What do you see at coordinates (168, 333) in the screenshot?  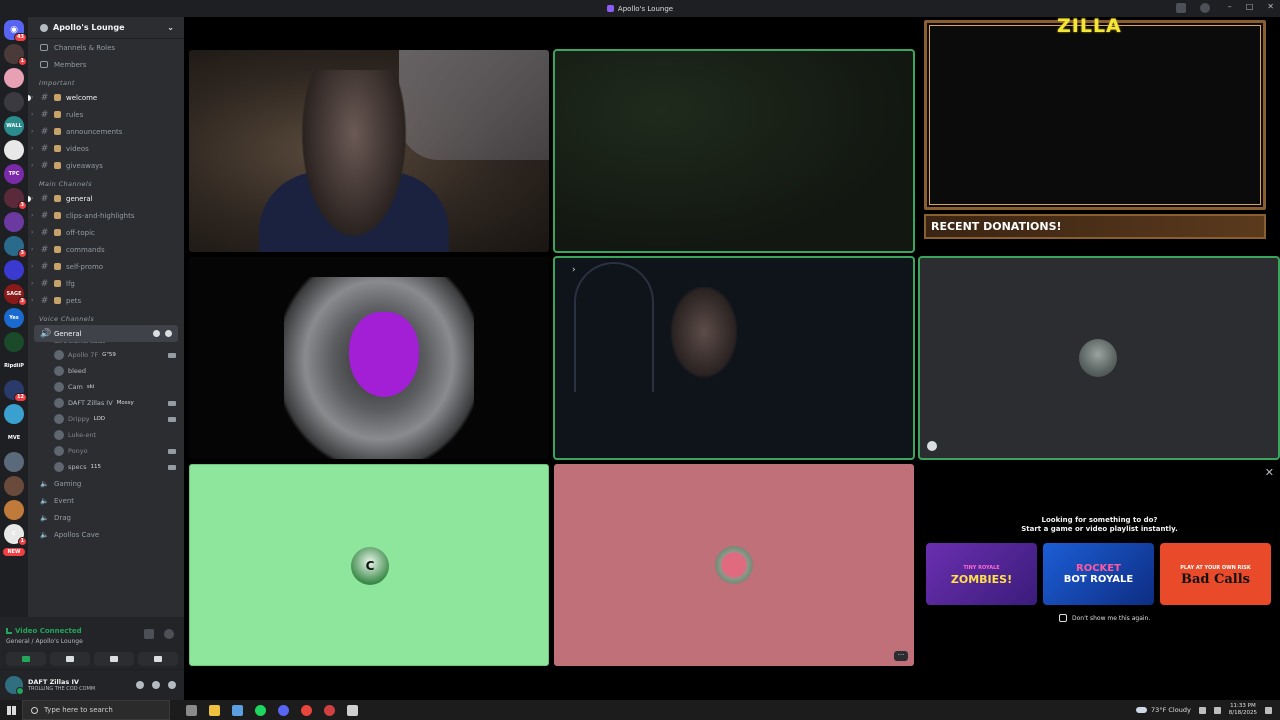 I see `invite-icon` at bounding box center [168, 333].